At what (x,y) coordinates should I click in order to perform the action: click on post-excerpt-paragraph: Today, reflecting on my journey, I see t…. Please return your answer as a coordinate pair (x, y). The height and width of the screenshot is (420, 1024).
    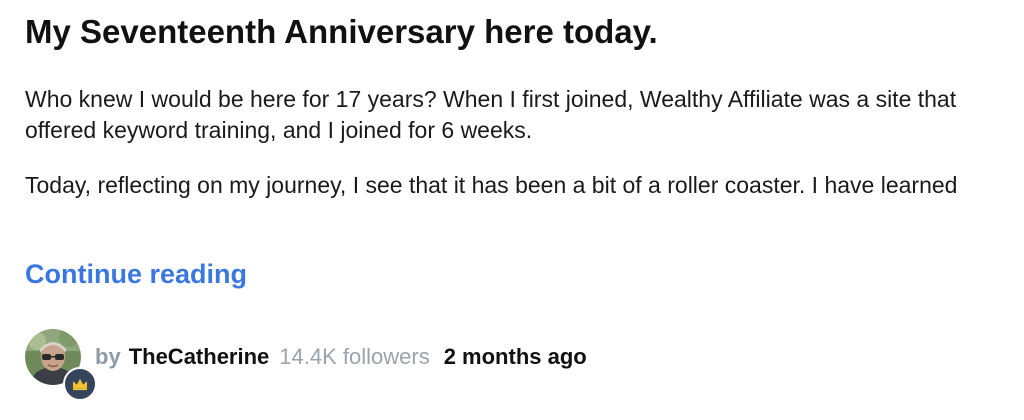
    Looking at the image, I should click on (491, 185).